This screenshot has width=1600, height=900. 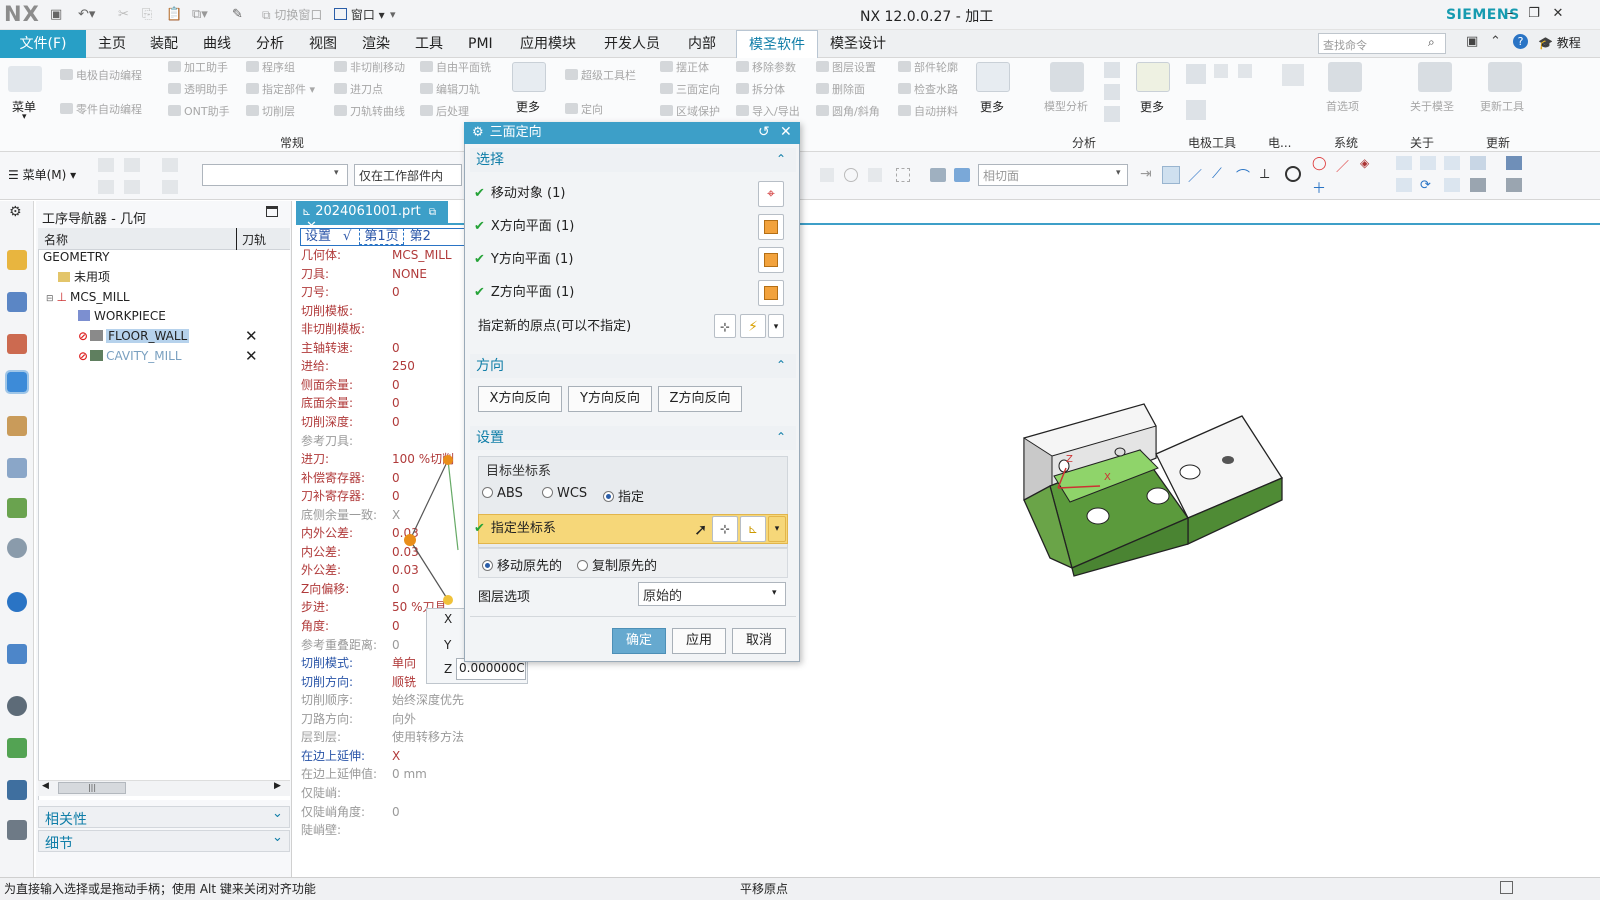 I want to click on tab-assembly: 装配, so click(x=164, y=44).